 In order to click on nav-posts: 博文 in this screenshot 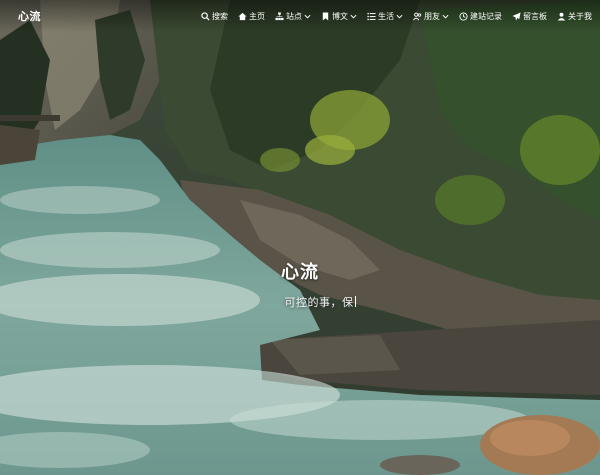, I will do `click(339, 16)`.